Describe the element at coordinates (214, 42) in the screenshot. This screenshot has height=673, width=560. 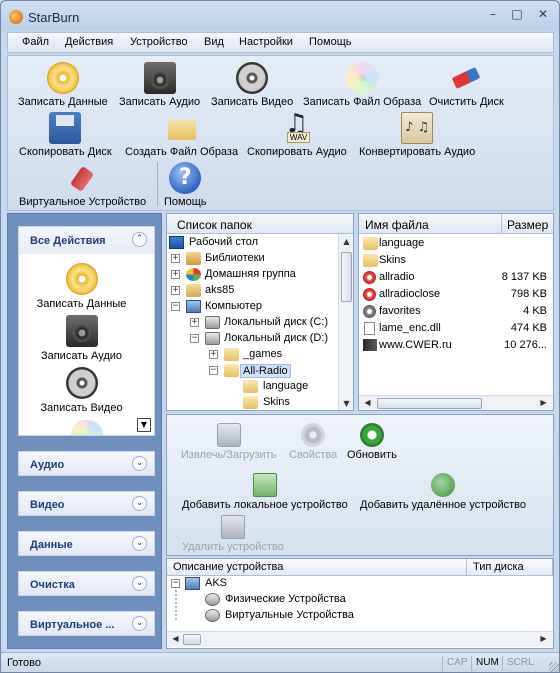
I see `menu-view: Вид` at that location.